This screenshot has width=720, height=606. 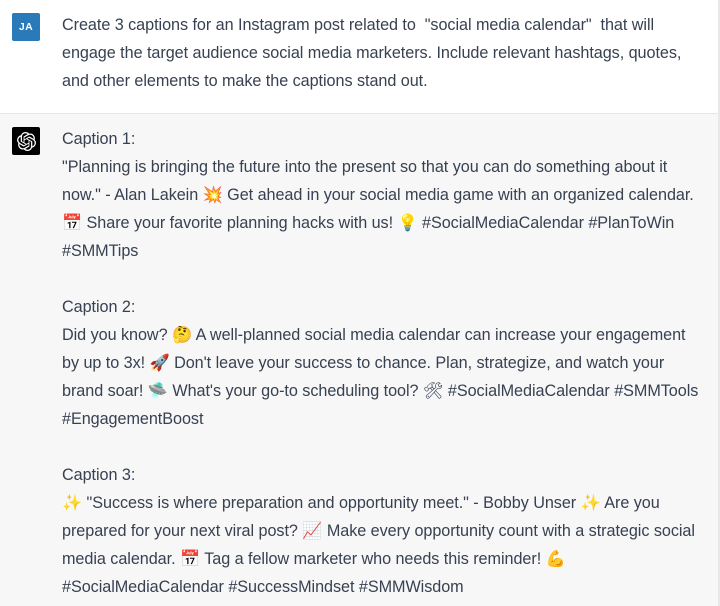 I want to click on user-avatar: JA, so click(x=26, y=27).